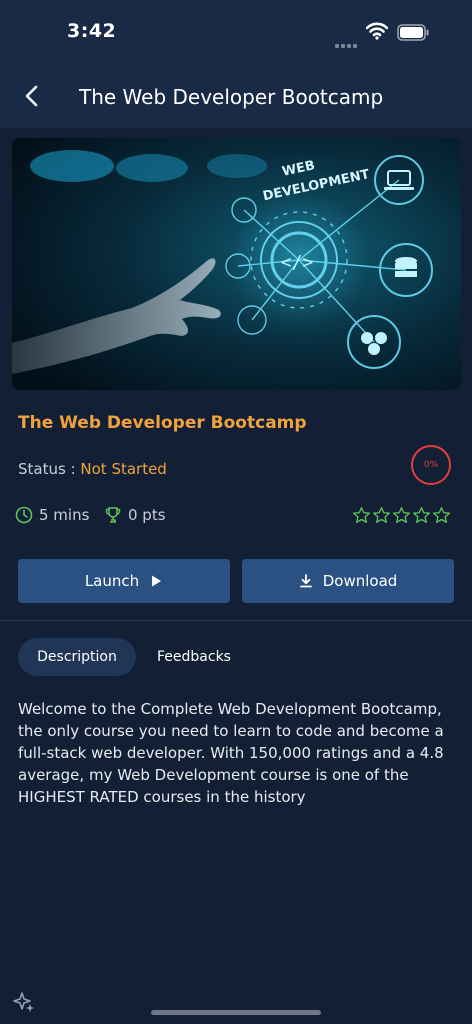 Image resolution: width=472 pixels, height=1024 pixels. I want to click on tab-feedbacks: Feedbacks, so click(194, 657).